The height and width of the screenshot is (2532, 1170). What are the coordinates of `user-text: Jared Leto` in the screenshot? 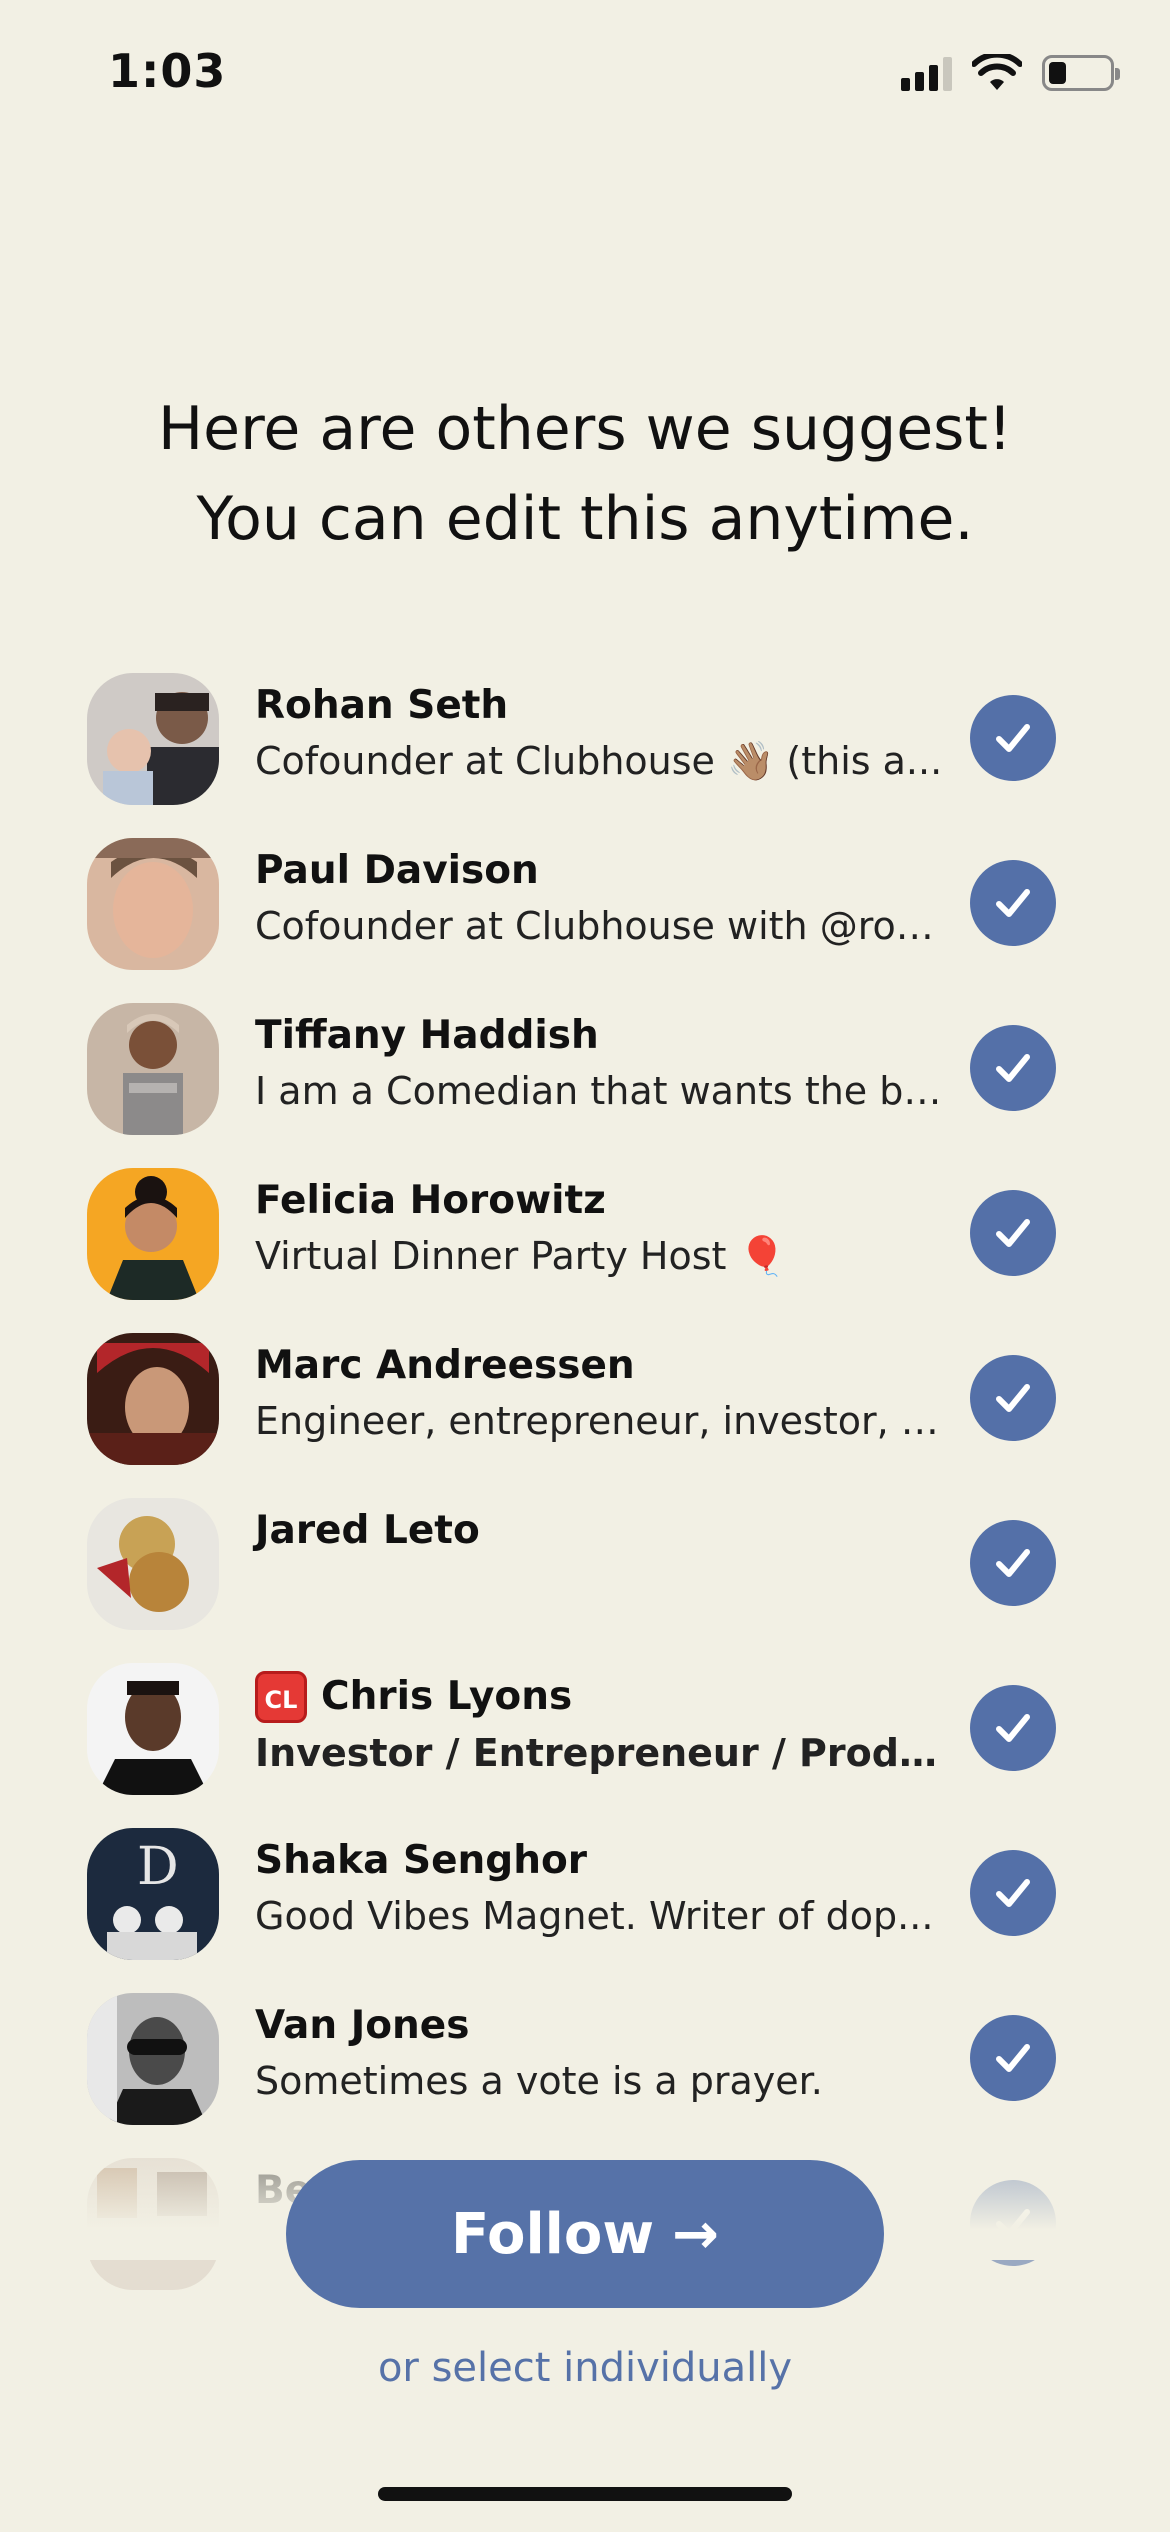 It's located at (600, 1531).